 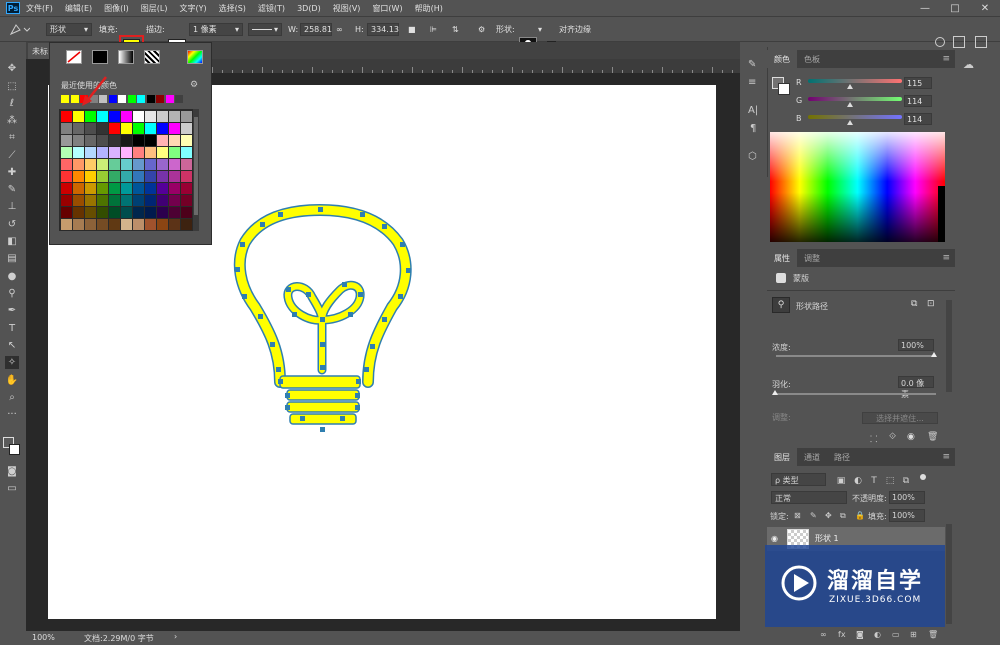 What do you see at coordinates (857, 187) in the screenshot?
I see `color-spectrum` at bounding box center [857, 187].